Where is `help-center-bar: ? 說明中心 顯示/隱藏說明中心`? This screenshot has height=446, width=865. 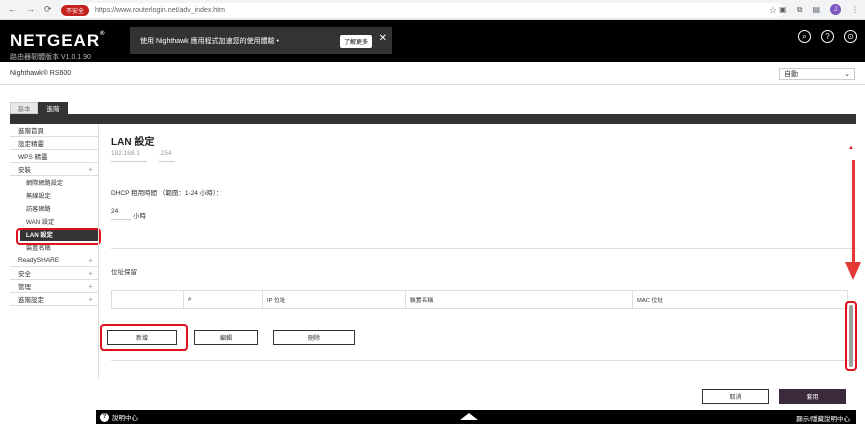 help-center-bar: ? 說明中心 顯示/隱藏說明中心 is located at coordinates (476, 417).